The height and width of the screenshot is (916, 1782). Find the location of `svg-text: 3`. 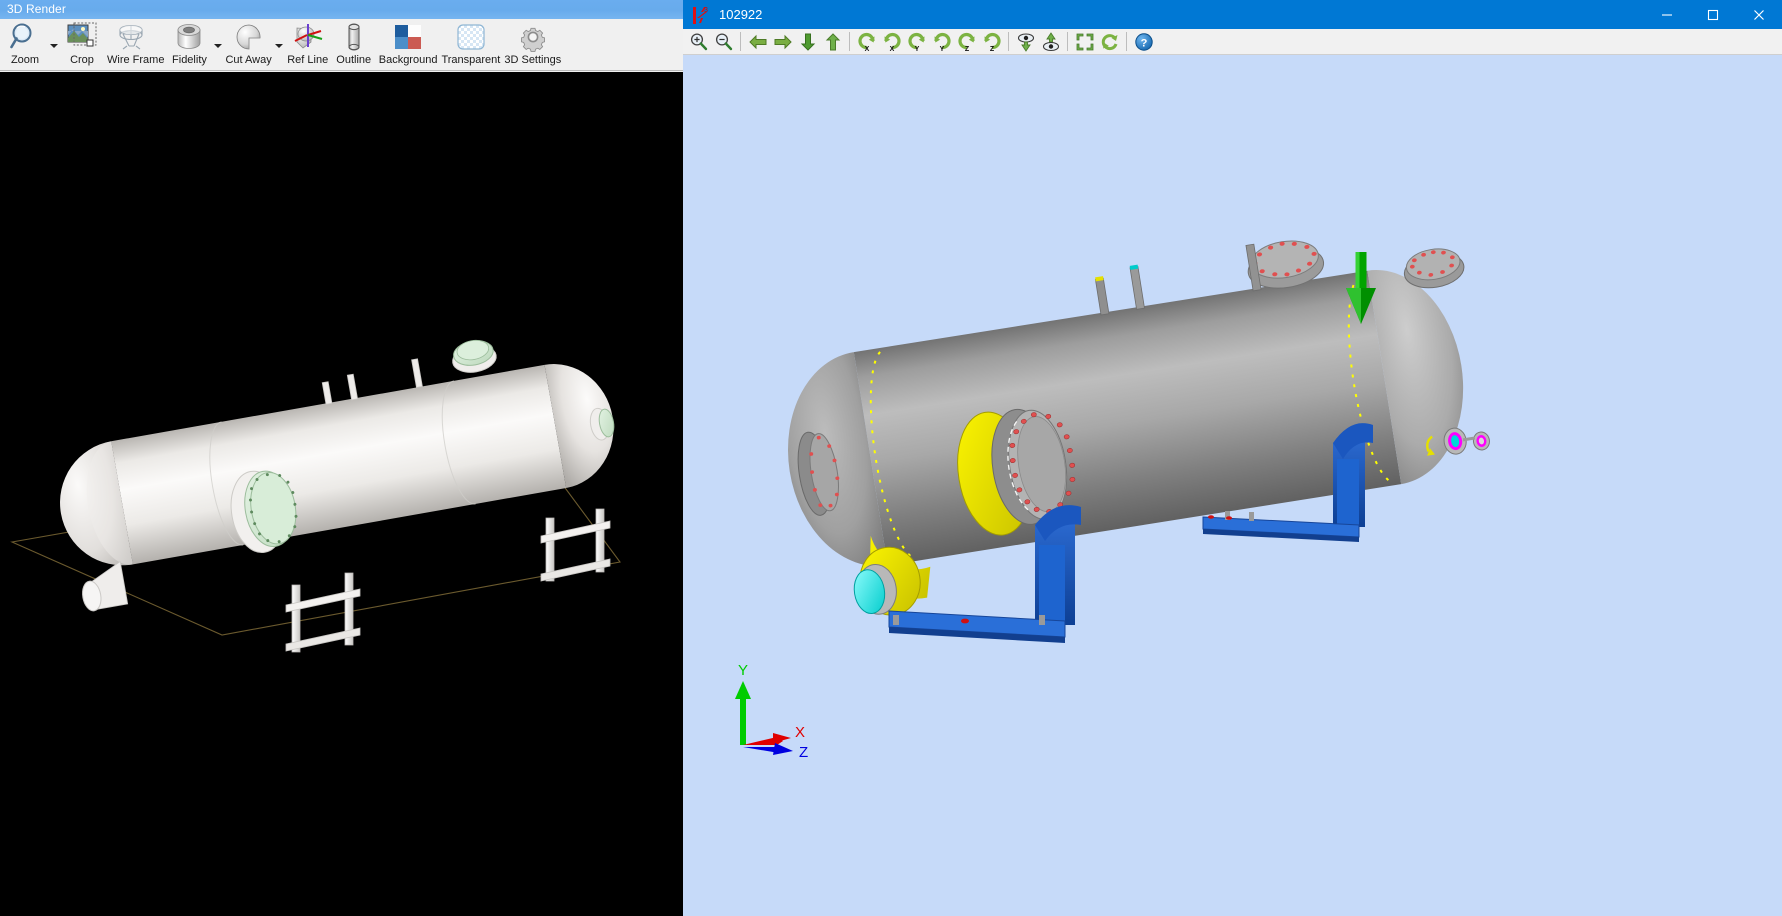

svg-text: 3 is located at coordinates (706, 10).